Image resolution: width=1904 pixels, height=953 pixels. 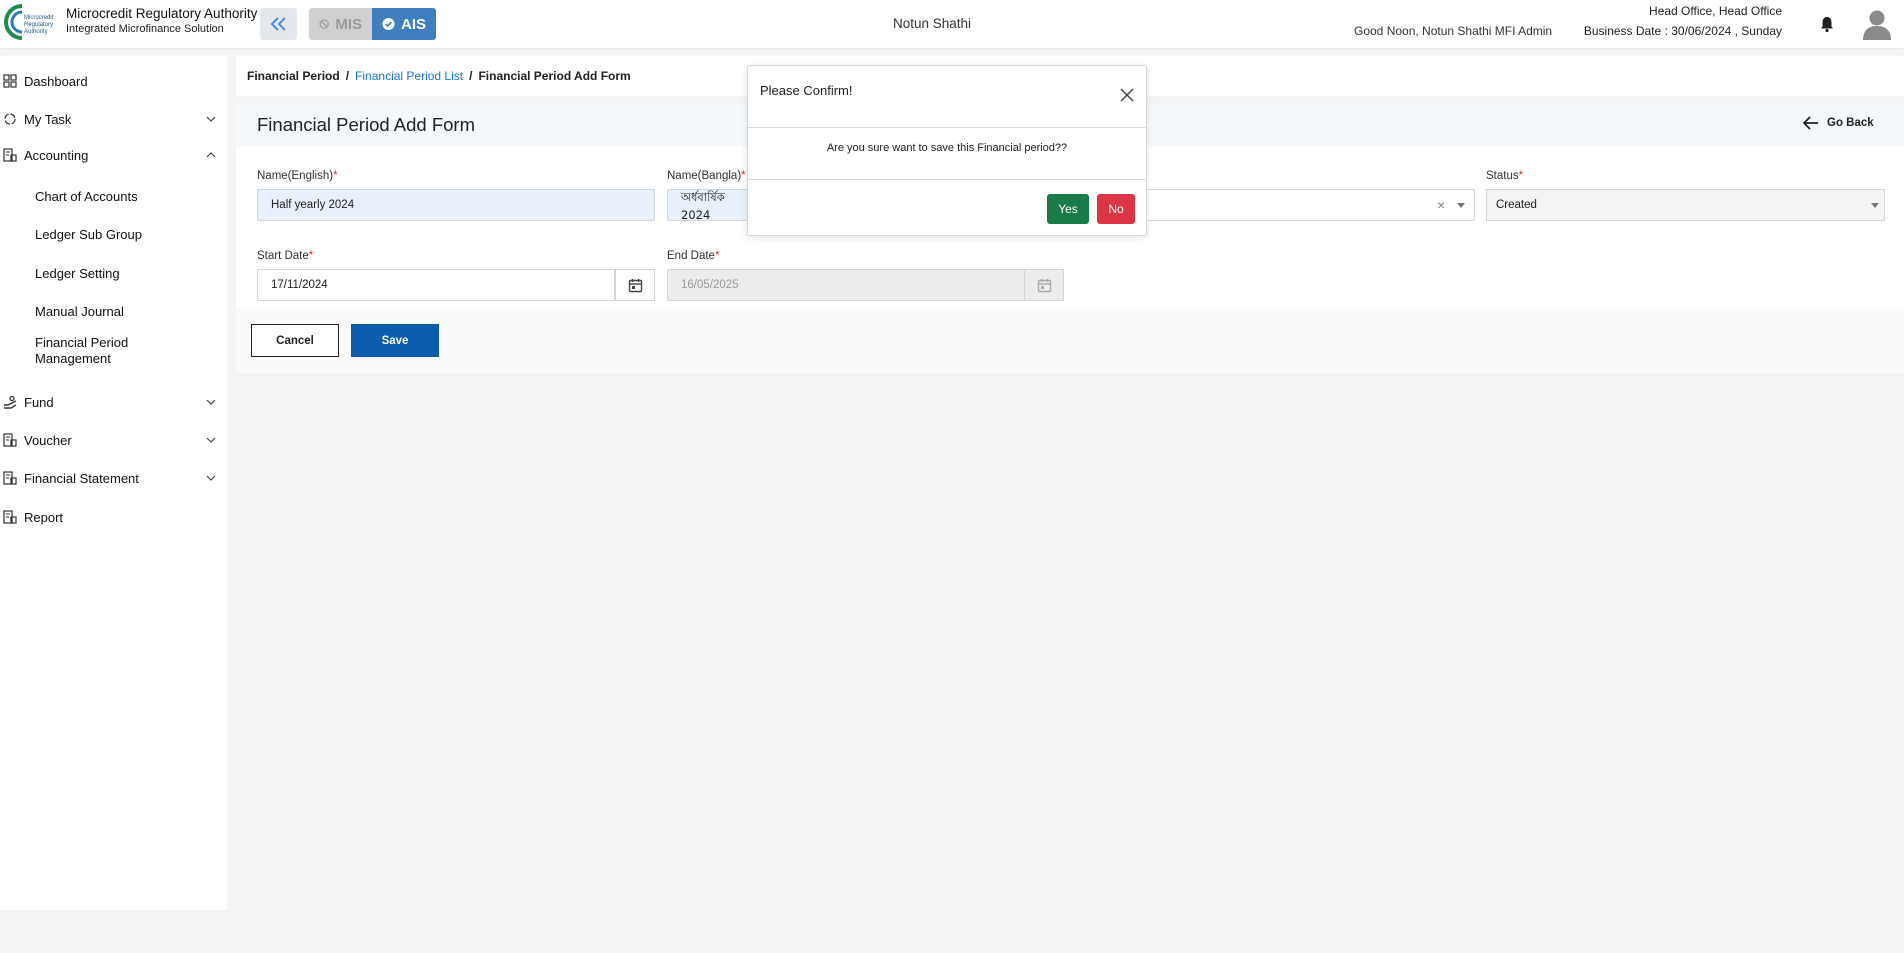 What do you see at coordinates (36, 32) in the screenshot?
I see `svg-text: Authority` at bounding box center [36, 32].